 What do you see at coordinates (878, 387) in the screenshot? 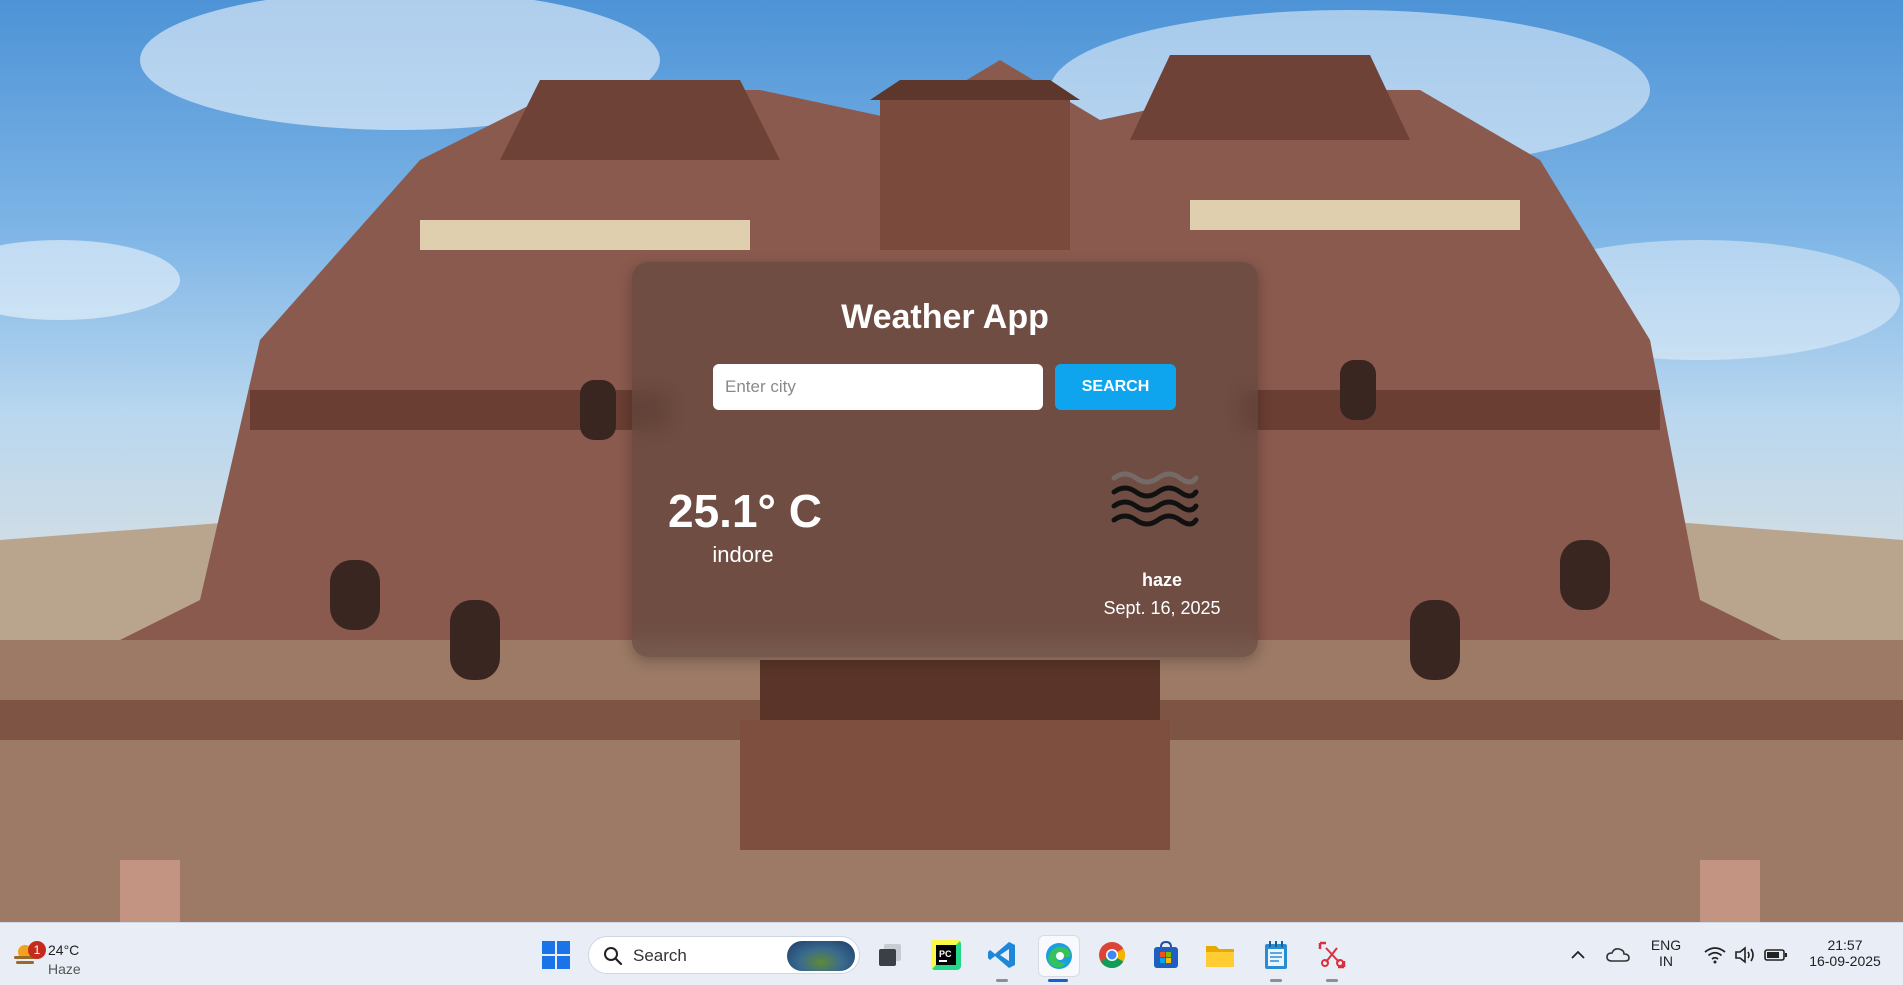
I see `city-search-input` at bounding box center [878, 387].